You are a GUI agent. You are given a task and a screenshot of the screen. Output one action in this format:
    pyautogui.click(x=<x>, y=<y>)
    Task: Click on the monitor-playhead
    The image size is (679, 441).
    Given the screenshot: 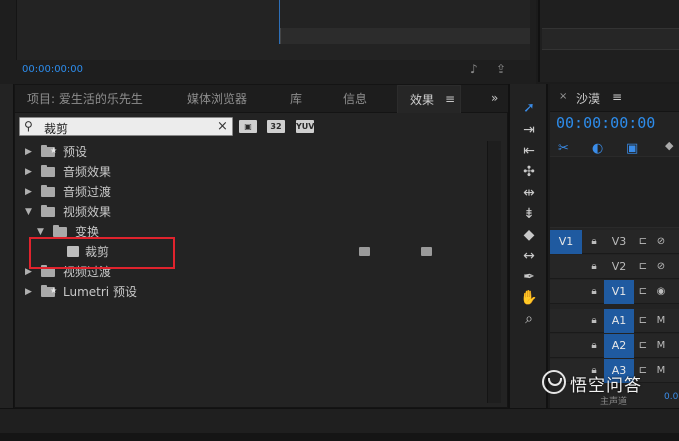 What is the action you would take?
    pyautogui.click(x=279, y=22)
    